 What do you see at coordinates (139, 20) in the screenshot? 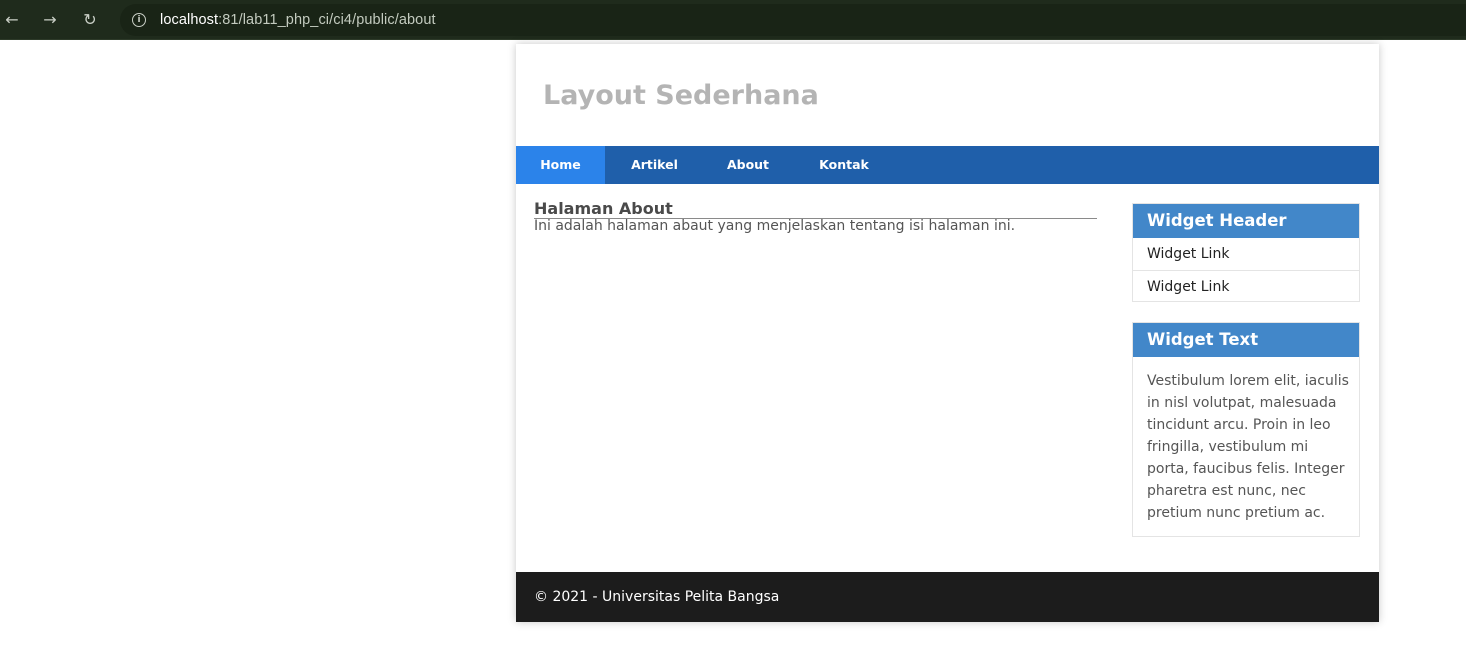
I see `info-icon: i` at bounding box center [139, 20].